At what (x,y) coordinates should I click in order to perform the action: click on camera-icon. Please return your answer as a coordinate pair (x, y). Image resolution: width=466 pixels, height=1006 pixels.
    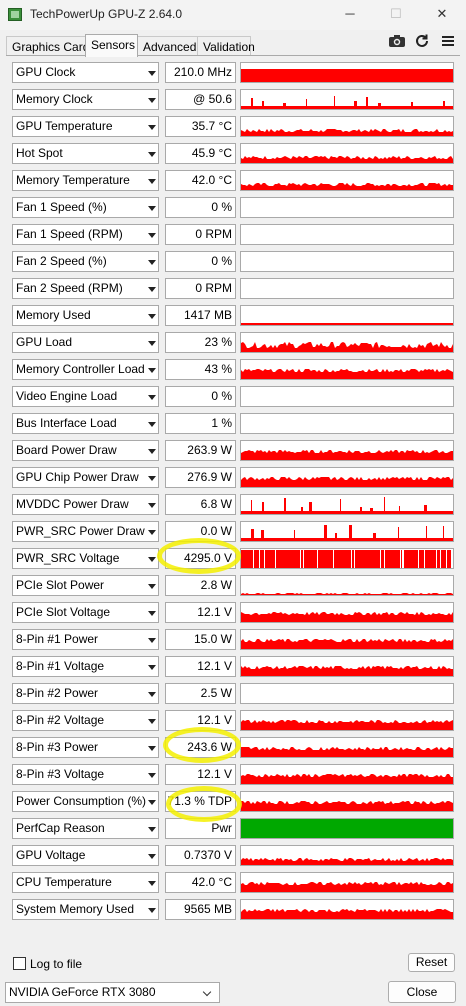
    Looking at the image, I should click on (397, 41).